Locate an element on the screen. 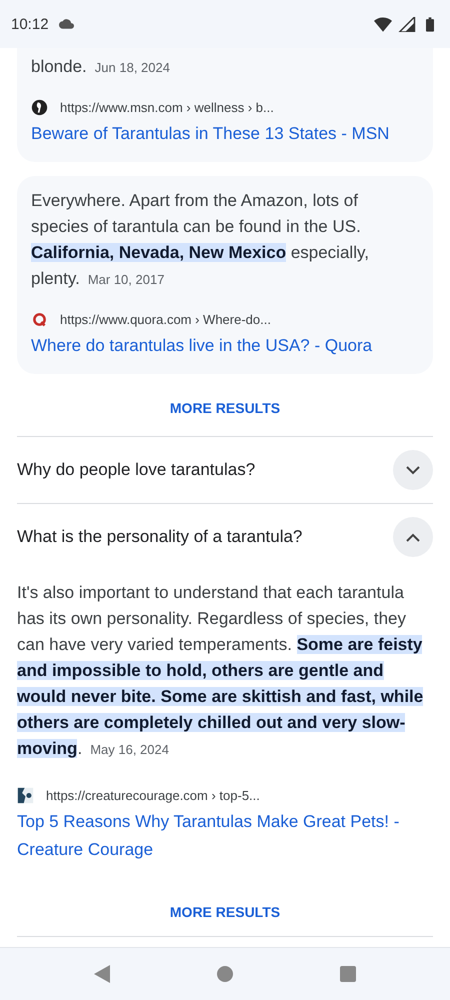 The image size is (450, 1000). result-title-link: Beware of Tarantulas in These 13 States - MSN is located at coordinates (225, 134).